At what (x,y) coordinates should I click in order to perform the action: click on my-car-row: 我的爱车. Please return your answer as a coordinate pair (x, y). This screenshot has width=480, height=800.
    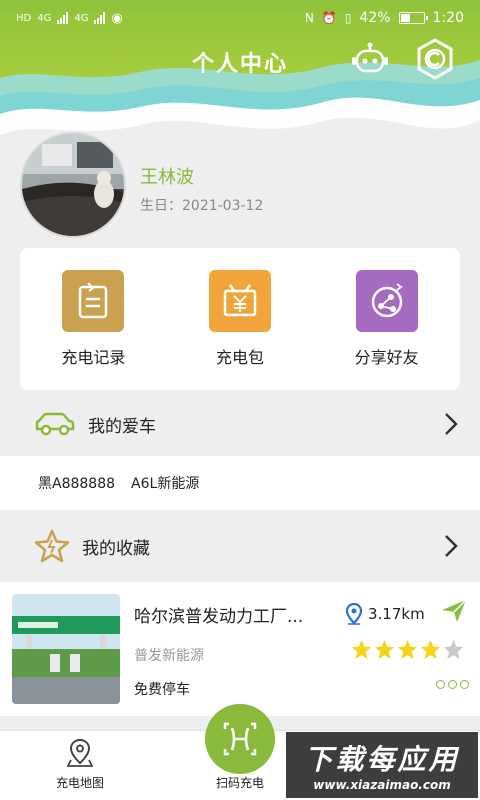
    Looking at the image, I should click on (240, 424).